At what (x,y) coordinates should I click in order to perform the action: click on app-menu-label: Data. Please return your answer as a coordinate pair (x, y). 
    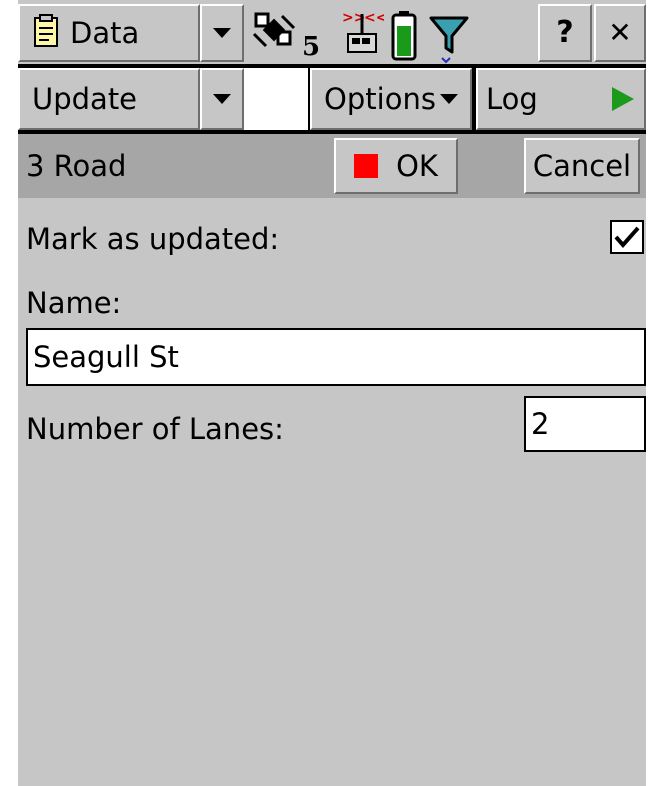
    Looking at the image, I should click on (105, 32).